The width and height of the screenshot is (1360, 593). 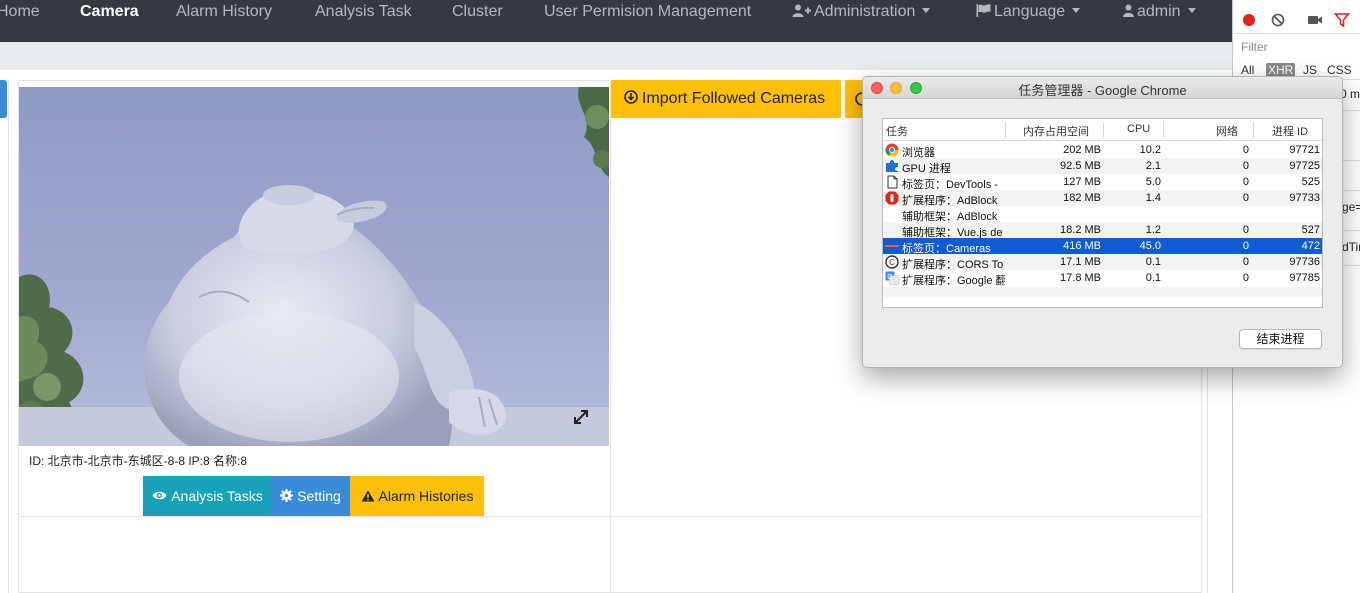 What do you see at coordinates (1153, 182) in the screenshot?
I see `cpu-value: 5.0` at bounding box center [1153, 182].